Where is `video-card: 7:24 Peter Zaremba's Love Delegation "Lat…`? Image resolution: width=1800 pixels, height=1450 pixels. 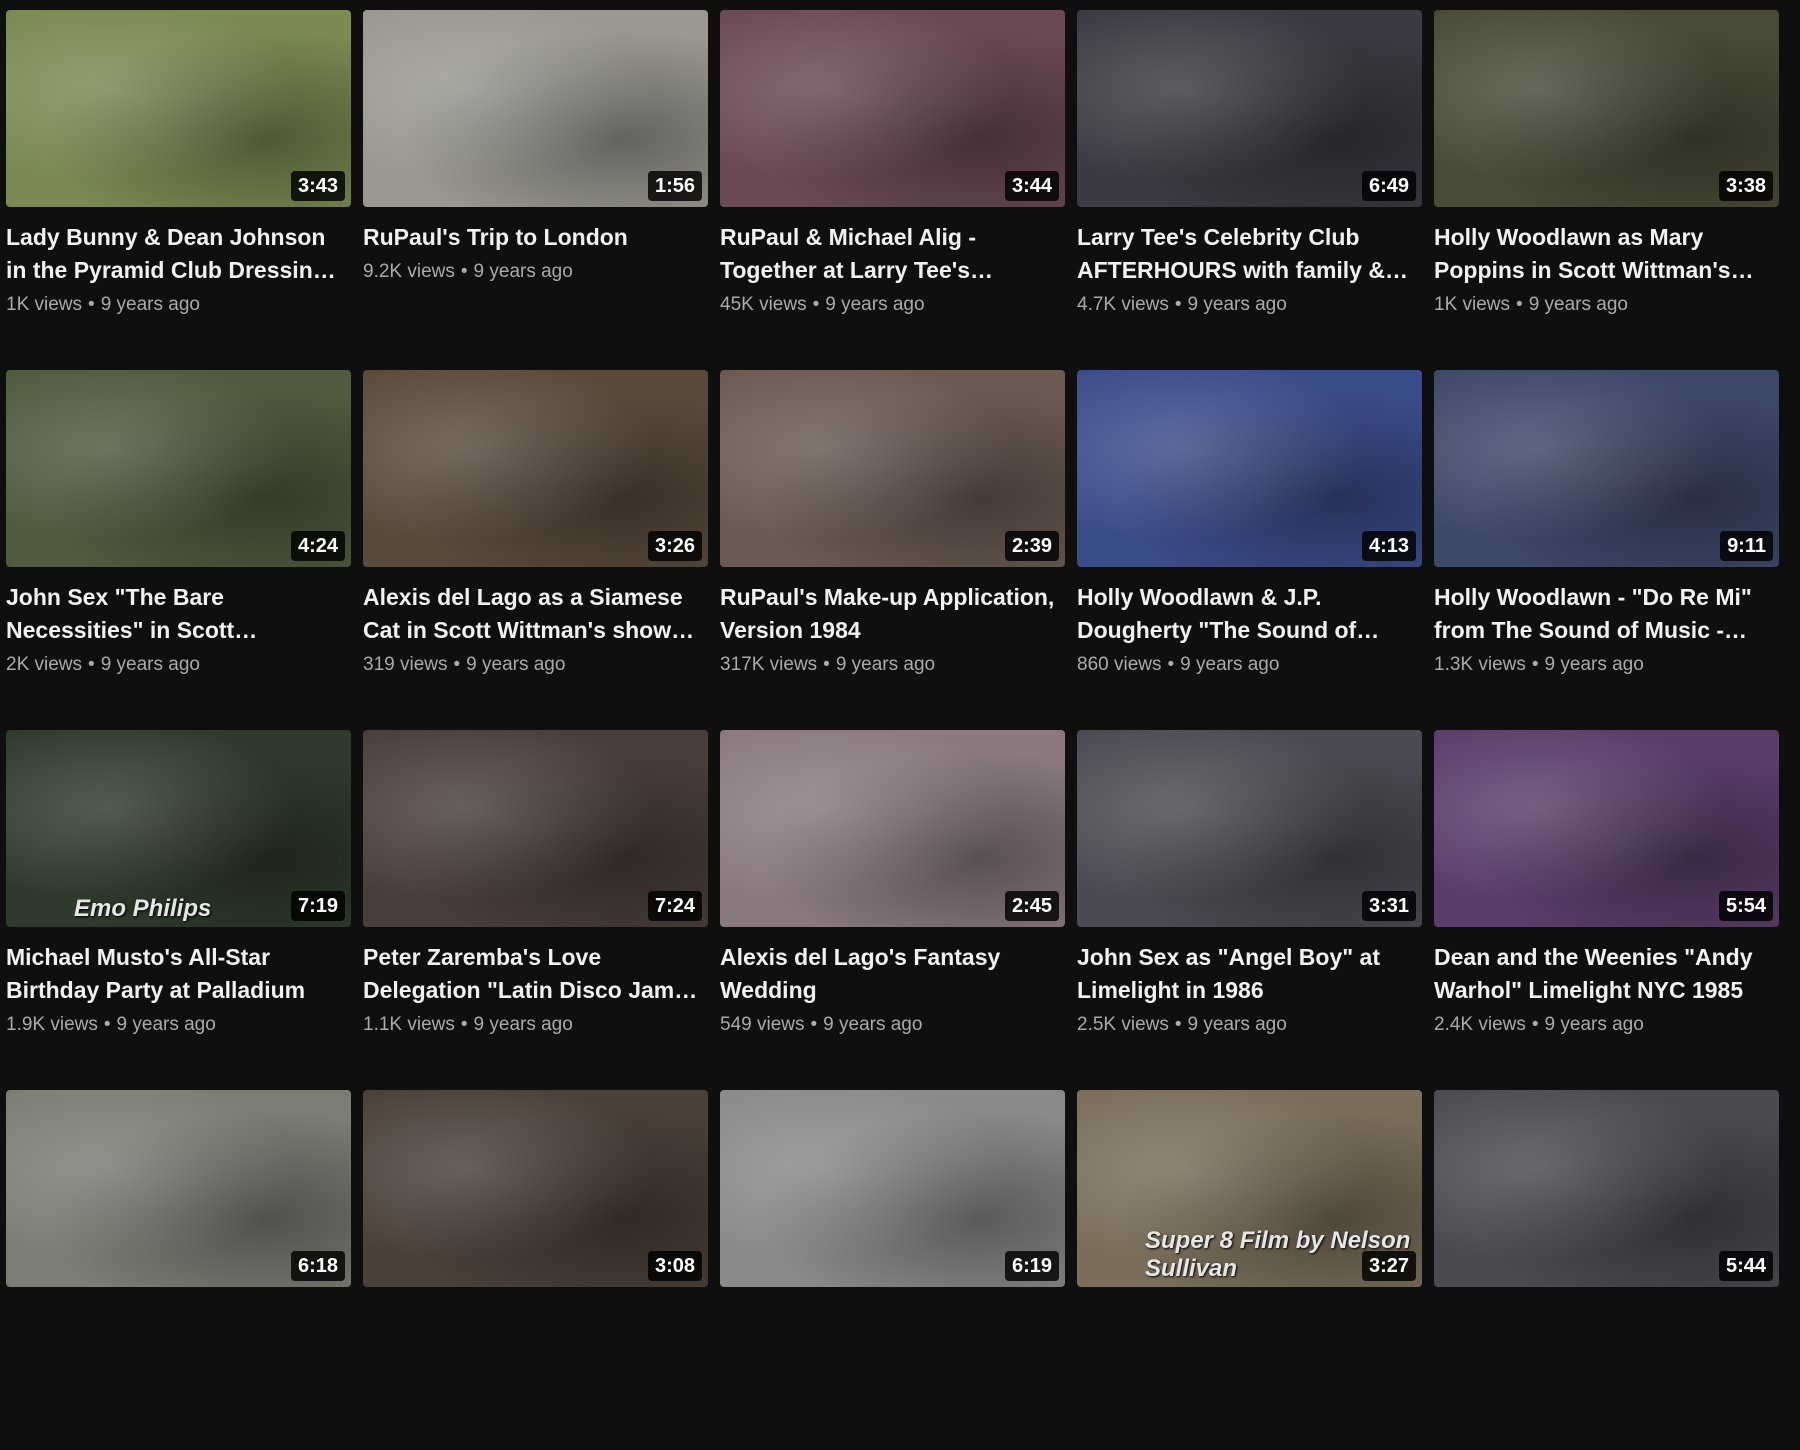 video-card: 7:24 Peter Zaremba's Love Delegation "Lat… is located at coordinates (535, 910).